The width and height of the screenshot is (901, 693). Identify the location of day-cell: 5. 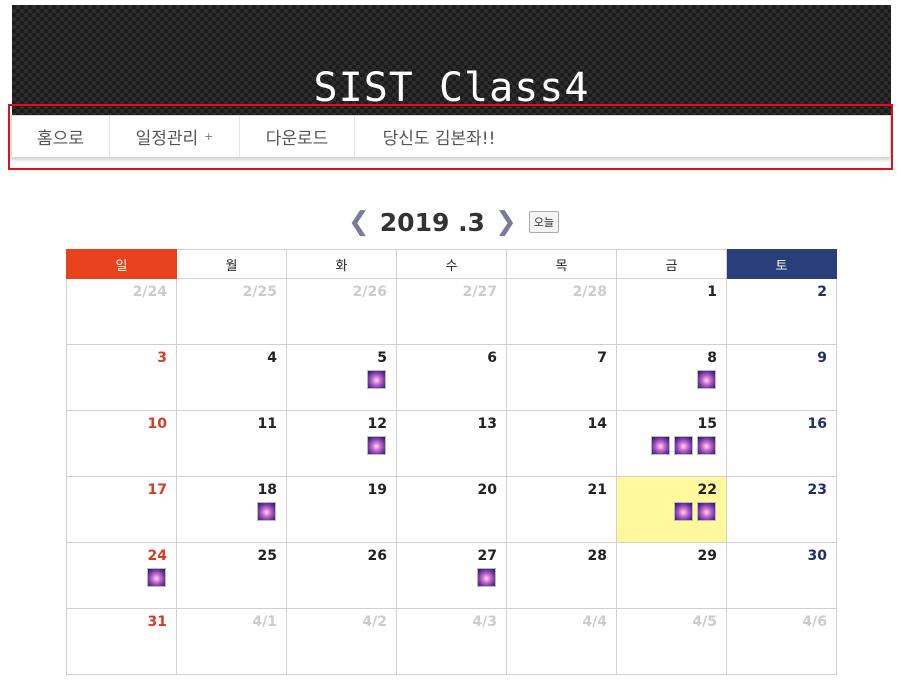
(341, 377).